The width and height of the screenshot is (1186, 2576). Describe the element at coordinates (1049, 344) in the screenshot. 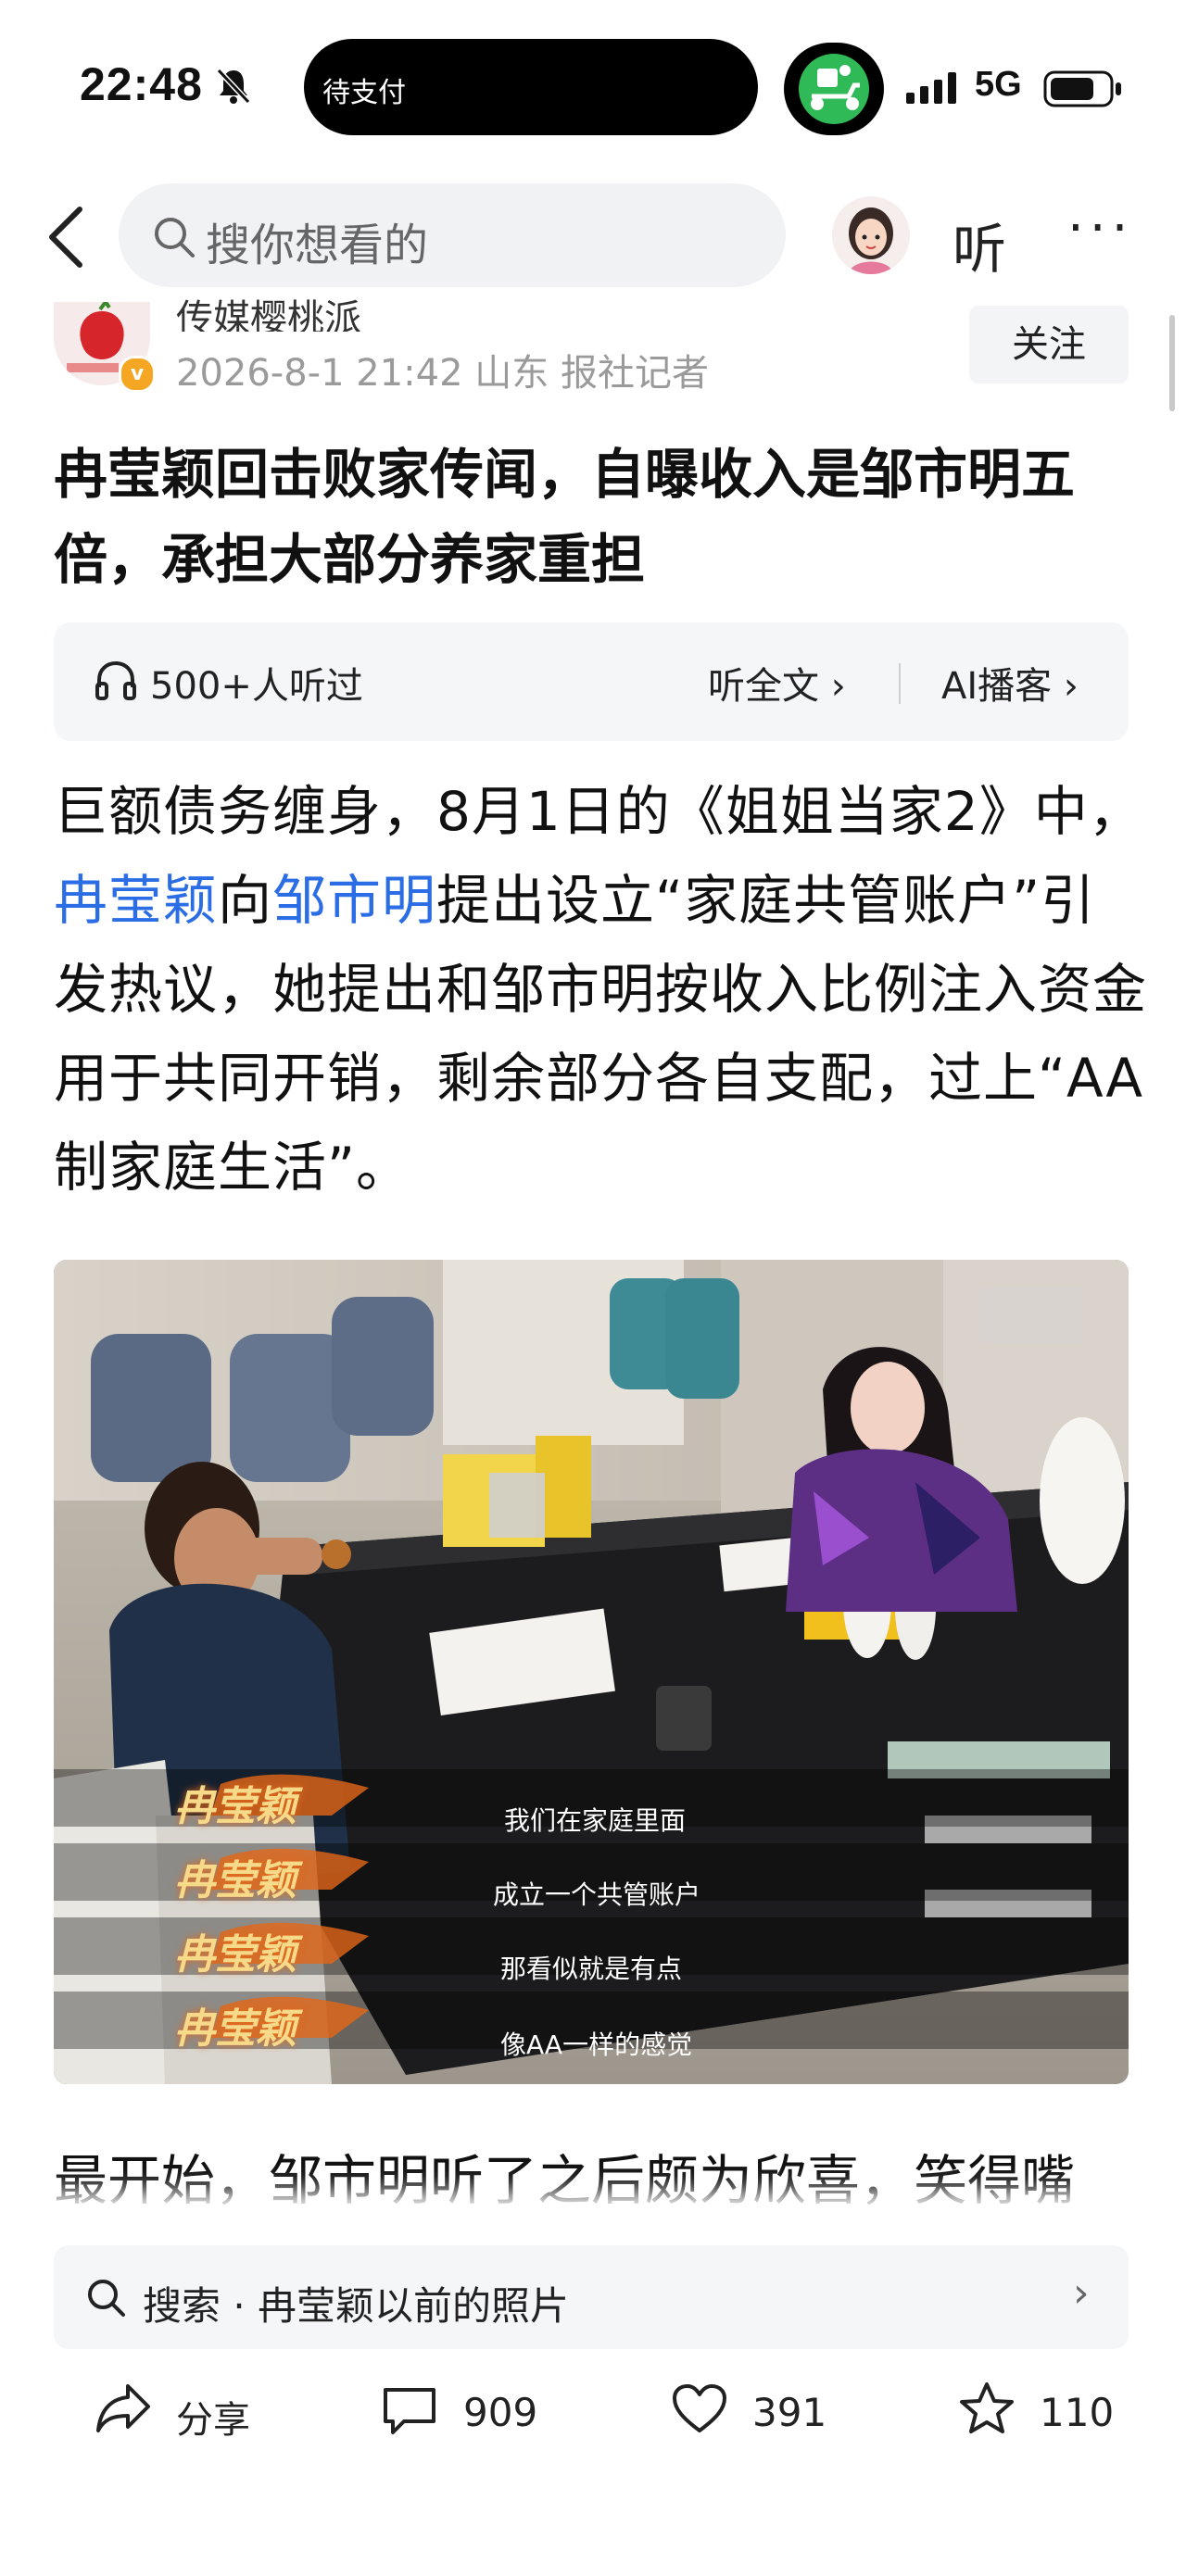

I see `follow-button: 关注` at that location.